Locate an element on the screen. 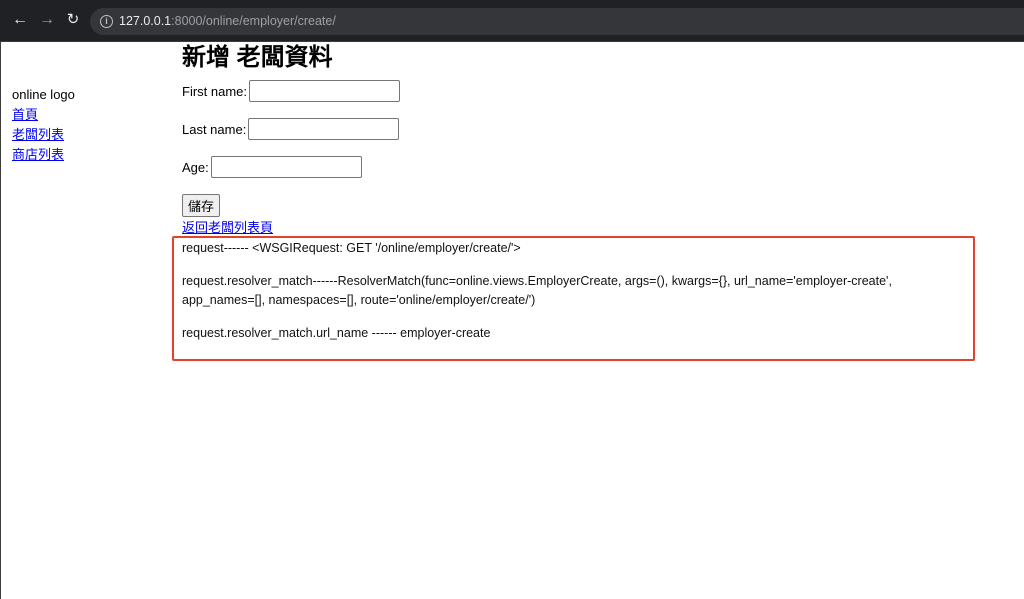 Image resolution: width=1024 pixels, height=599 pixels. url-text: 127.0.0.1:8000/online/employer/create/ is located at coordinates (227, 21).